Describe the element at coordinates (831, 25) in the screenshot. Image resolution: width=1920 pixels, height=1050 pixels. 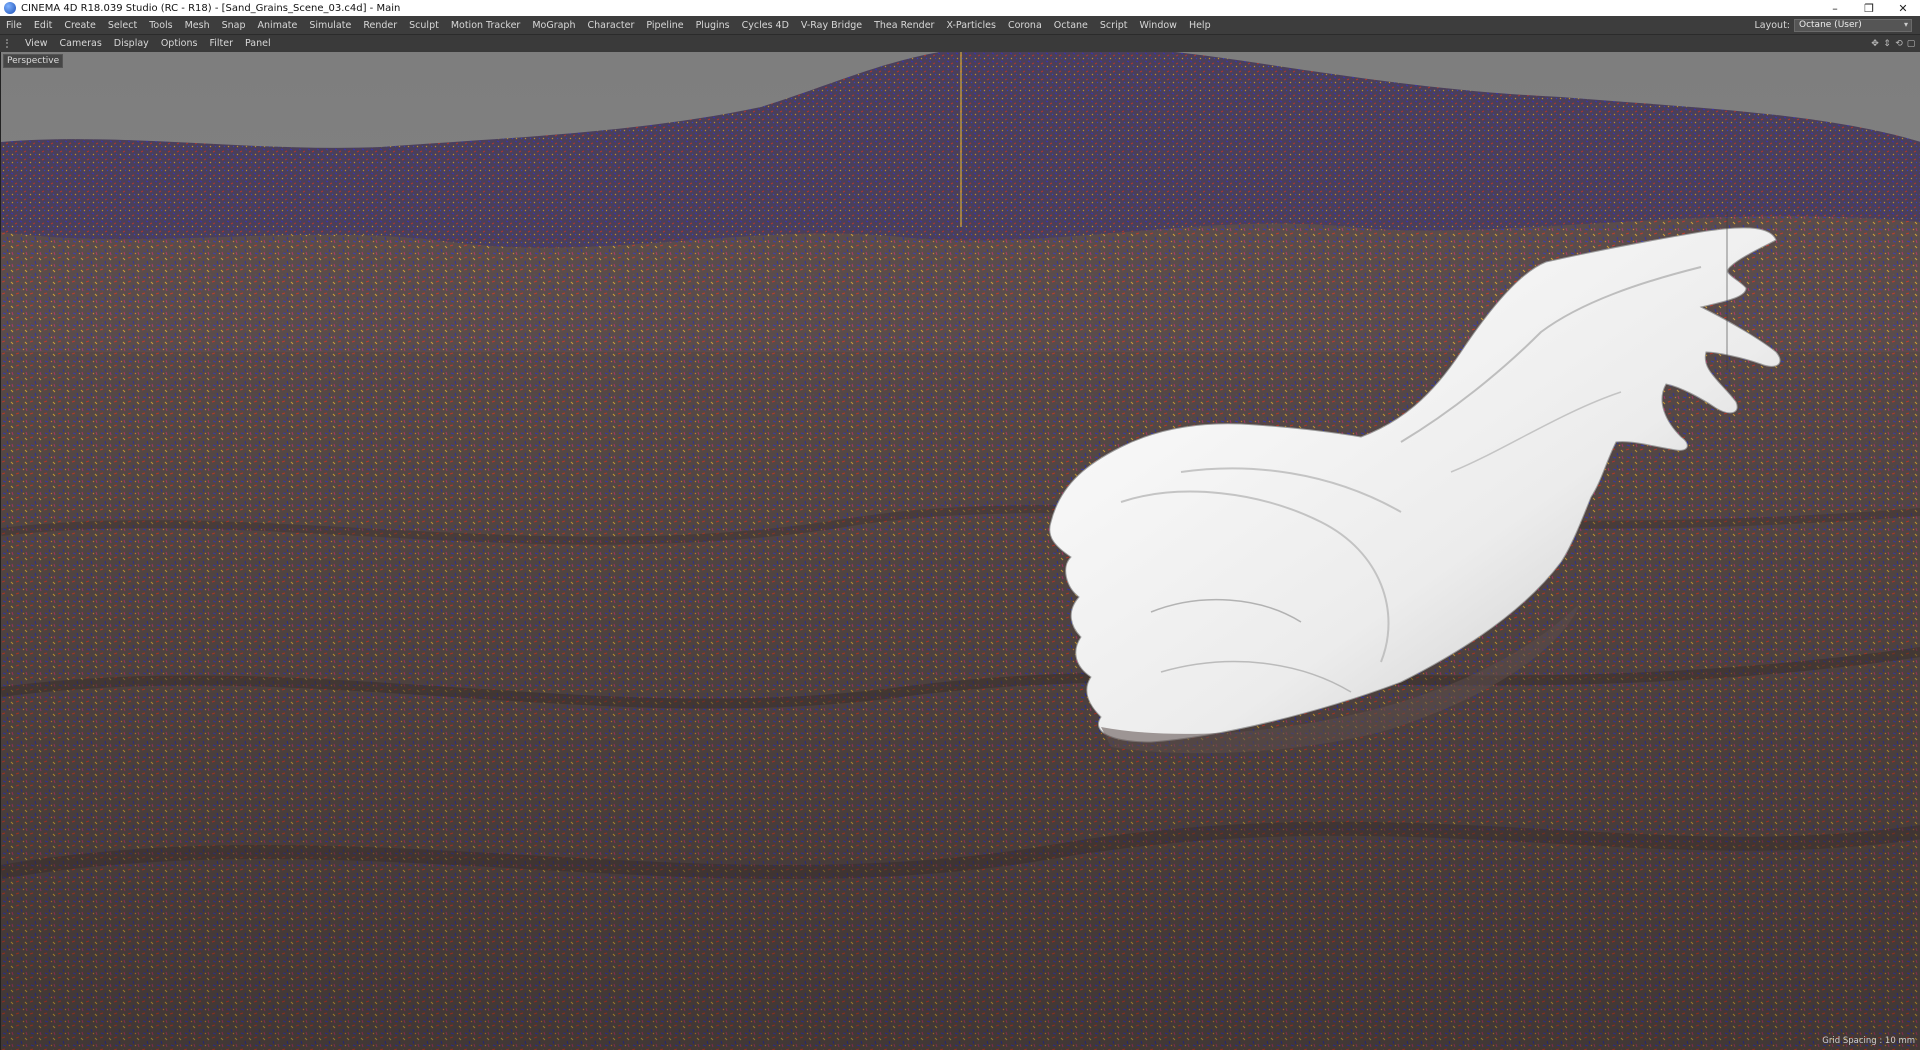
I see `menu-vray-bridge: V-Ray Bridge` at that location.